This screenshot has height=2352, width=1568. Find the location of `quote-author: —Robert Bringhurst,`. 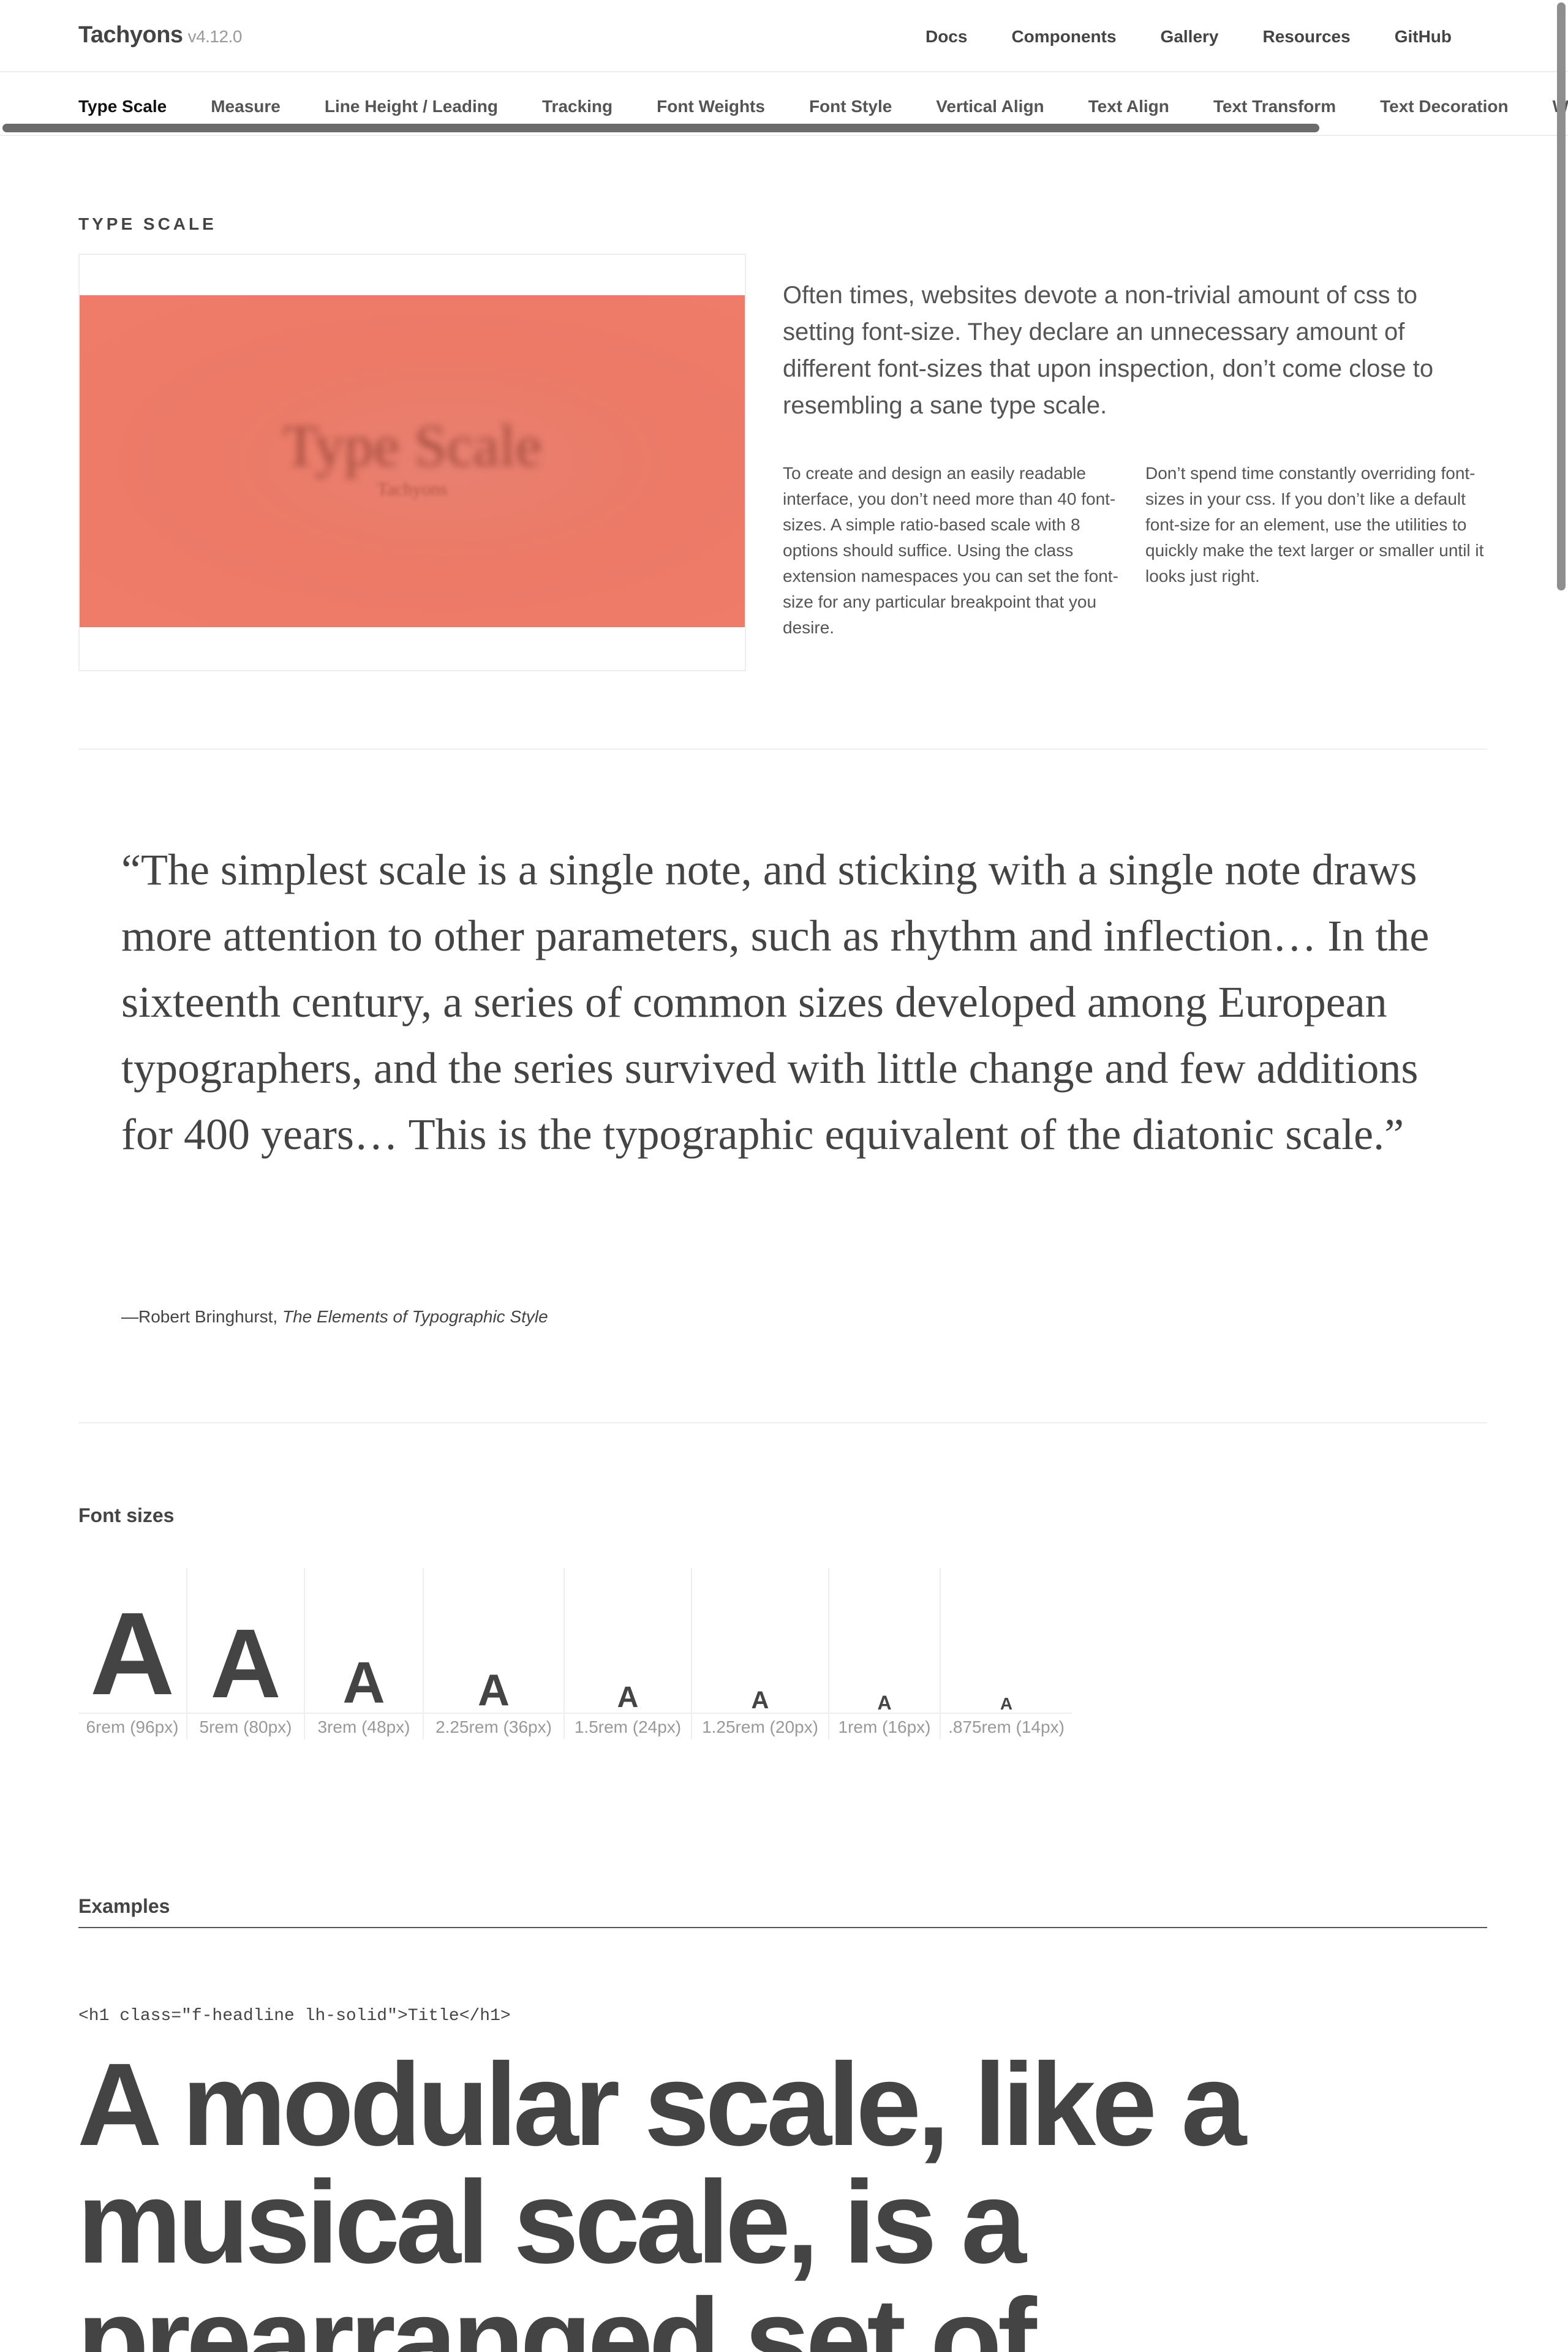

quote-author: —Robert Bringhurst, is located at coordinates (202, 1317).